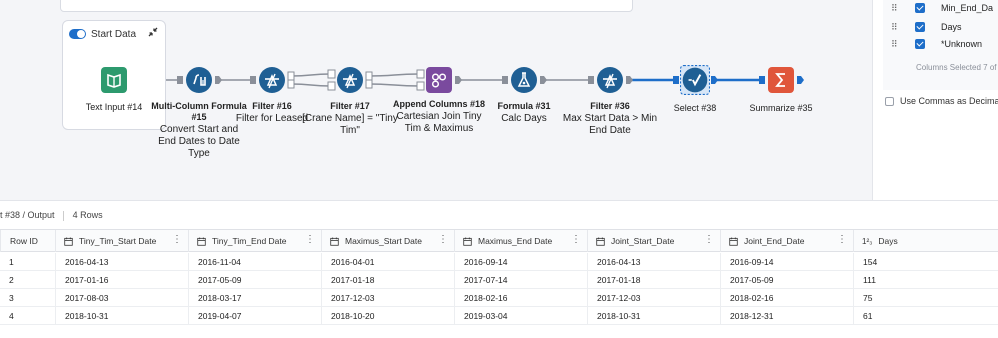  I want to click on use-commas-option: Use Commas as Decimal Se, so click(941, 101).